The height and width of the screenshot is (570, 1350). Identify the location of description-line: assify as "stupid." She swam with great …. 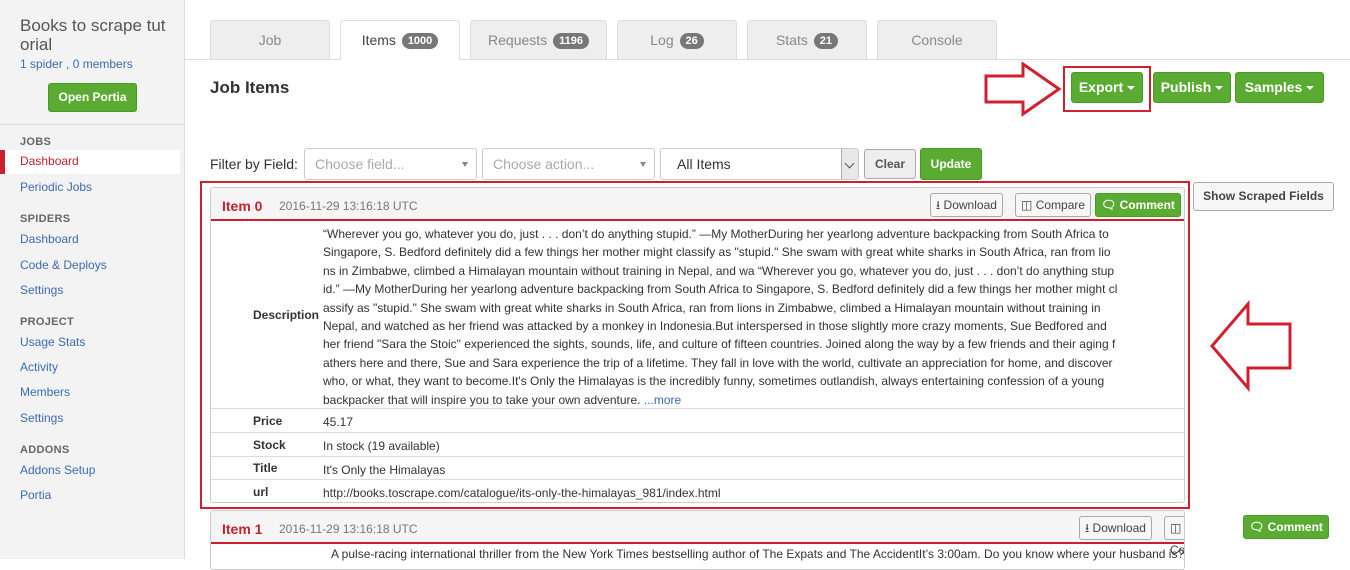
(712, 307).